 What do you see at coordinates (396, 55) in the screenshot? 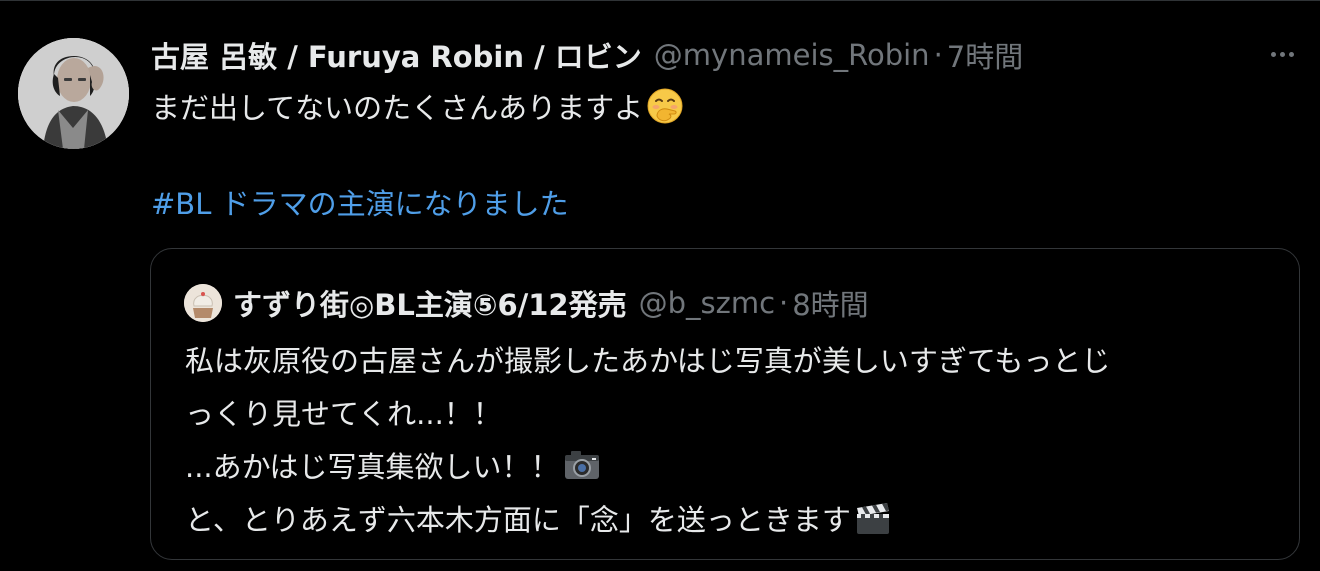
I see `display-name: 古屋 呂敏 / Furuya Robin / ロビン` at bounding box center [396, 55].